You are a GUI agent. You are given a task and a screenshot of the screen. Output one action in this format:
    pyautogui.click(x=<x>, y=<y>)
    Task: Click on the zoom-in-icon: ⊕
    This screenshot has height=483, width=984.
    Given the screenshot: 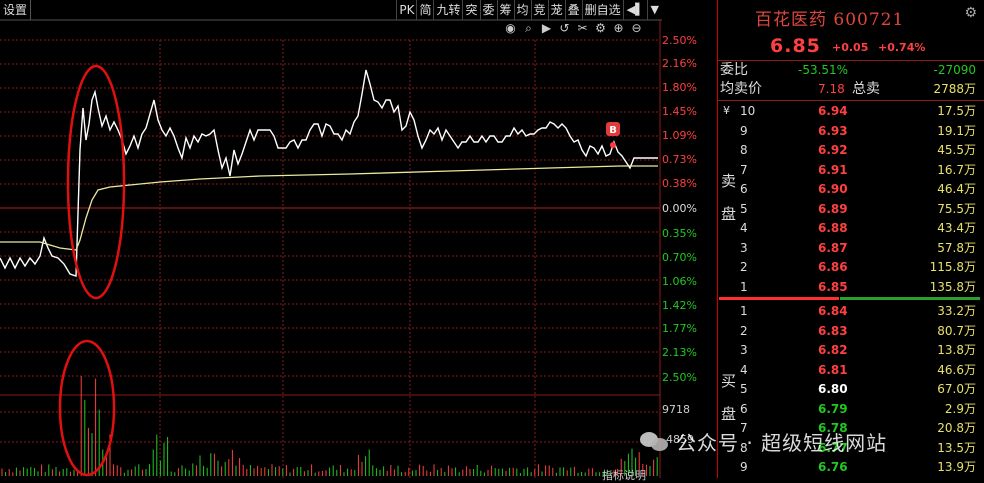 What is the action you would take?
    pyautogui.click(x=618, y=28)
    